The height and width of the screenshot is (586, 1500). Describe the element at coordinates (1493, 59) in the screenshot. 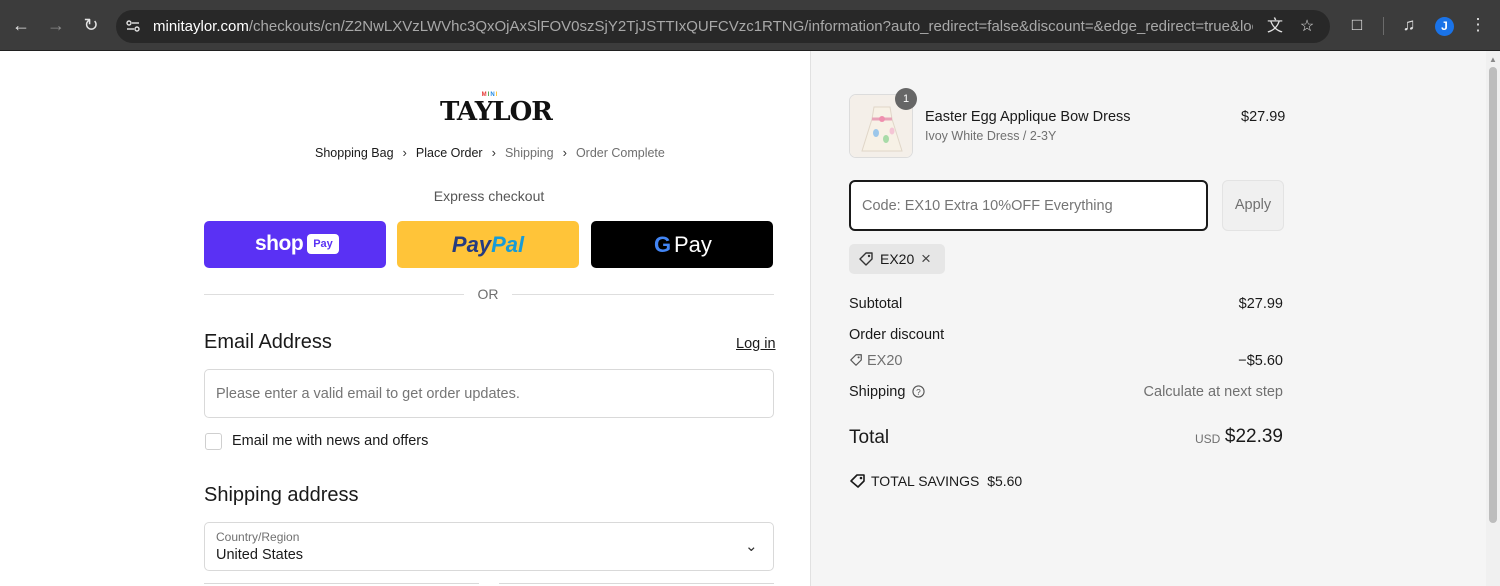

I see `scroll-up-icon: ▲` at that location.